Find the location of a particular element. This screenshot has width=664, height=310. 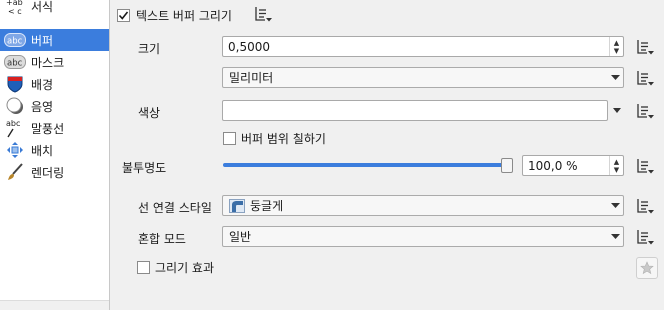

opacity-stepper: ▲ ▼ is located at coordinates (616, 165).